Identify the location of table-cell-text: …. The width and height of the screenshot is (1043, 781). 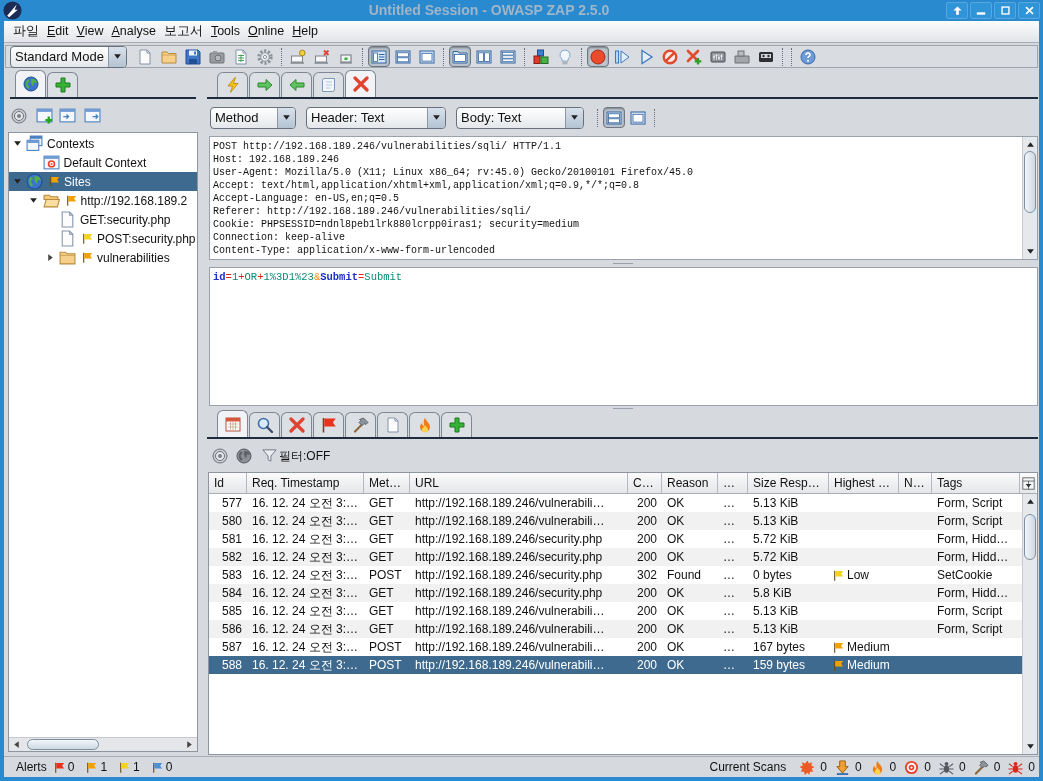
(729, 521).